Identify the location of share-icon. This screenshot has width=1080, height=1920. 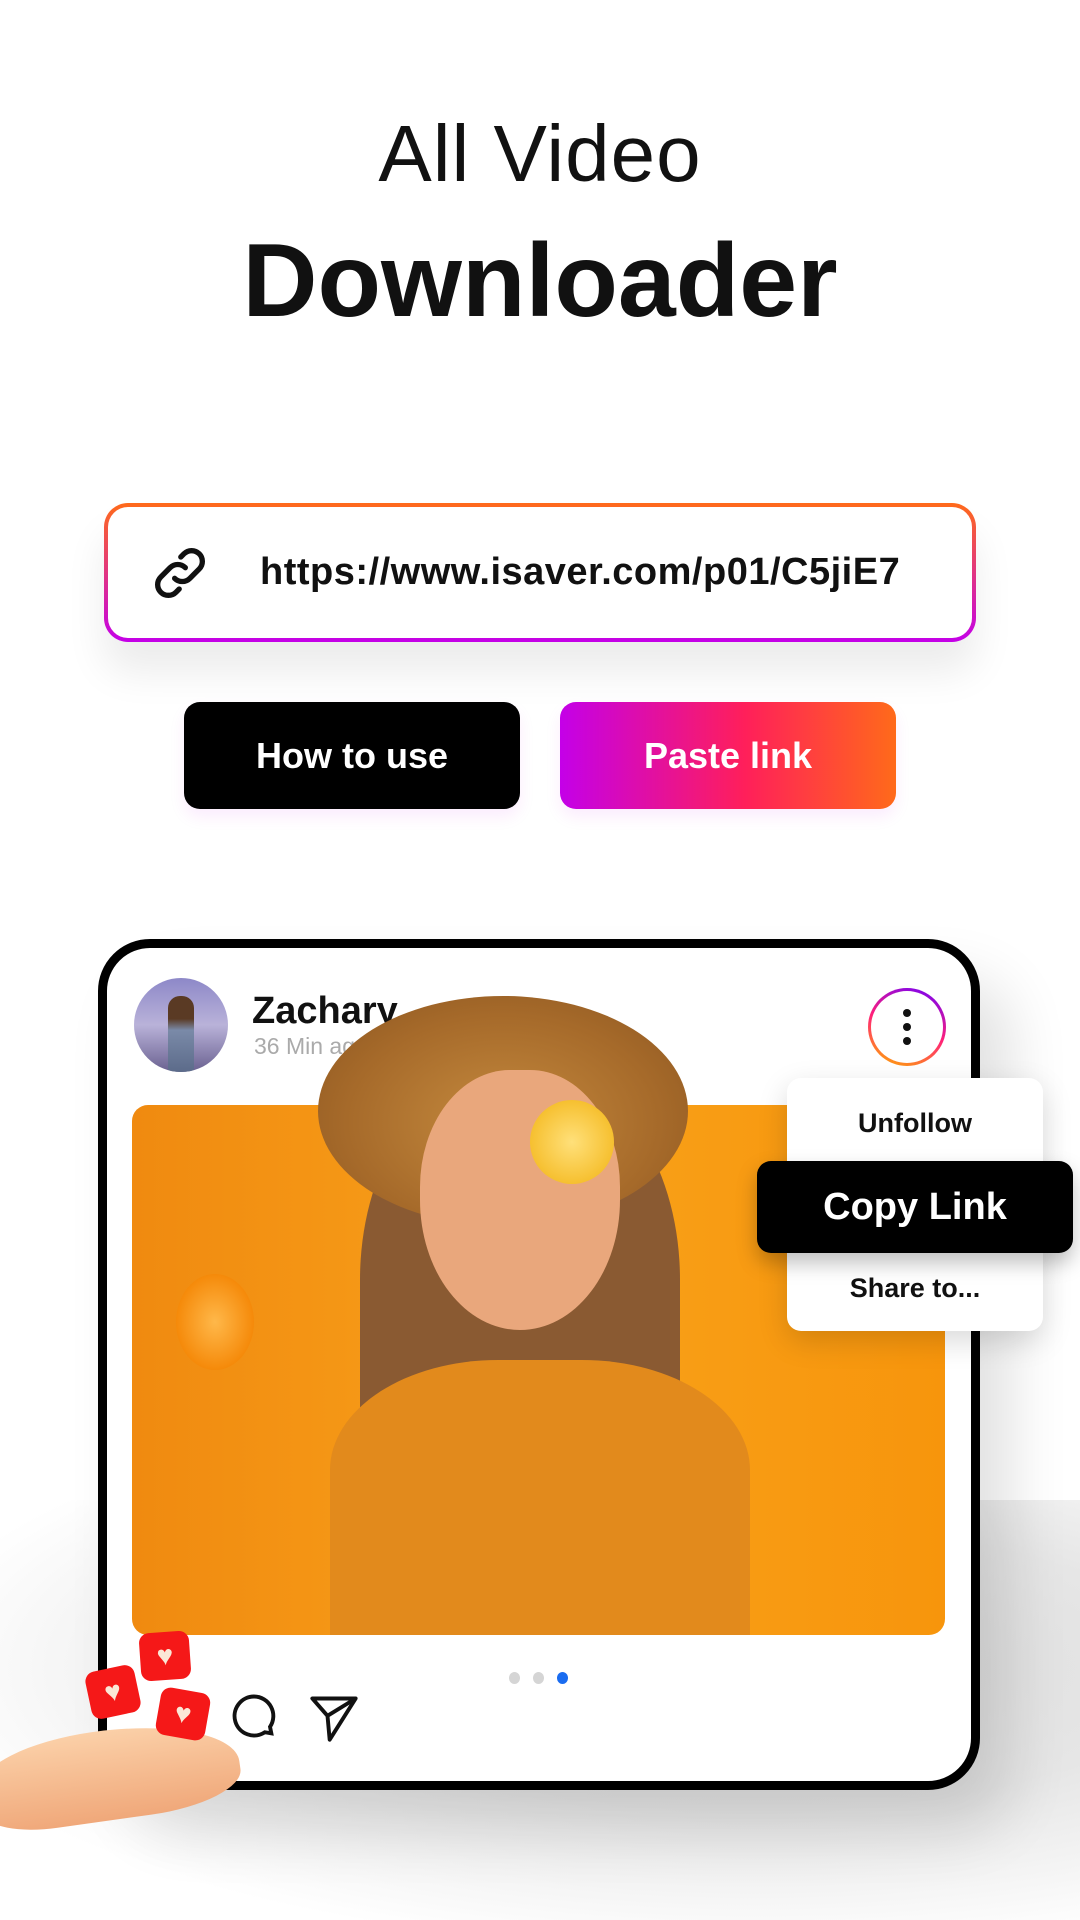
(334, 1718).